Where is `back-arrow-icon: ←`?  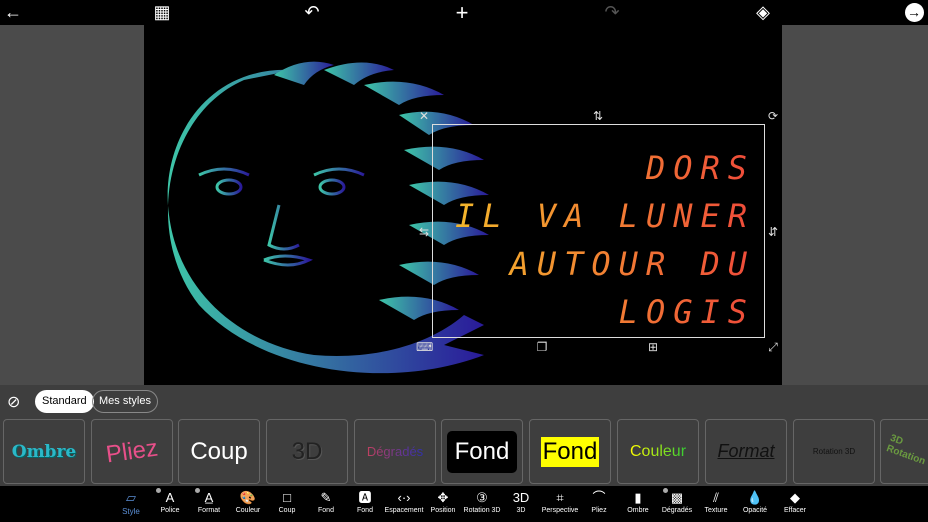
back-arrow-icon: ← is located at coordinates (13, 12).